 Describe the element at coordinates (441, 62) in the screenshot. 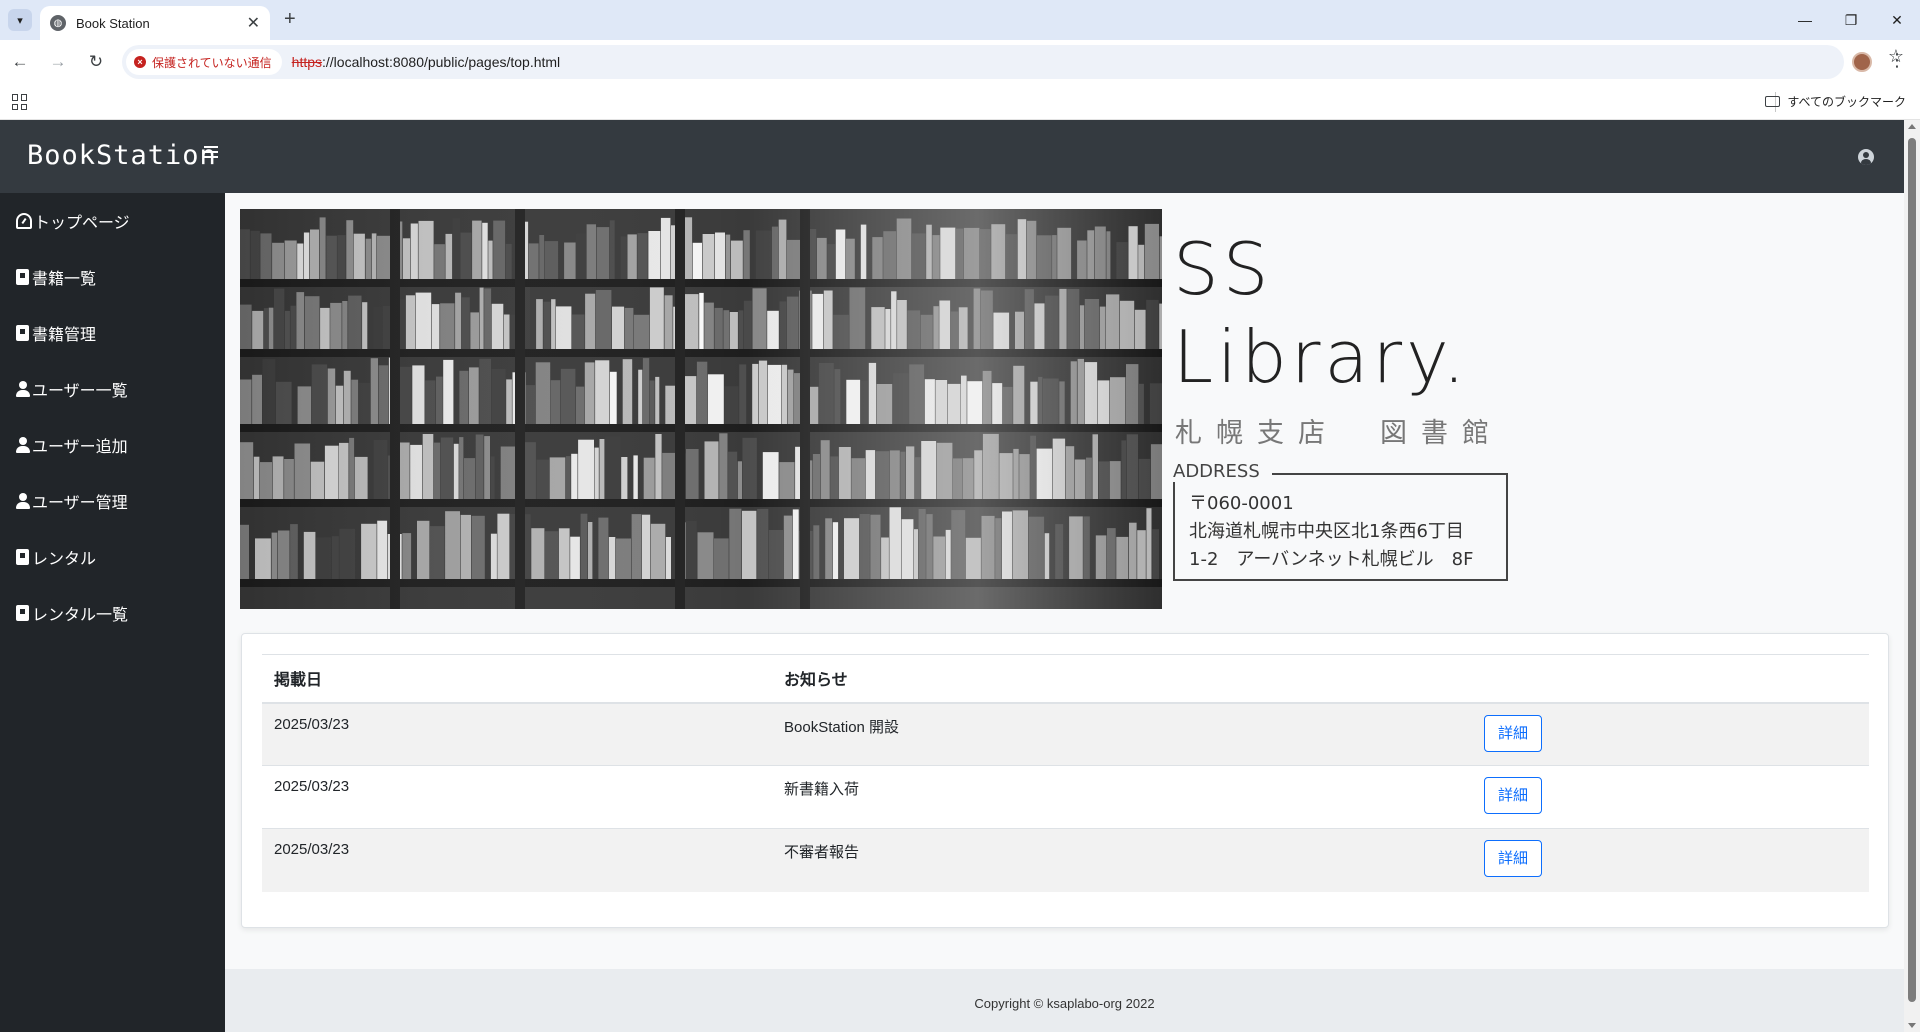

I see `url-rest: ://localhost:8080/public/pages/top.html` at that location.